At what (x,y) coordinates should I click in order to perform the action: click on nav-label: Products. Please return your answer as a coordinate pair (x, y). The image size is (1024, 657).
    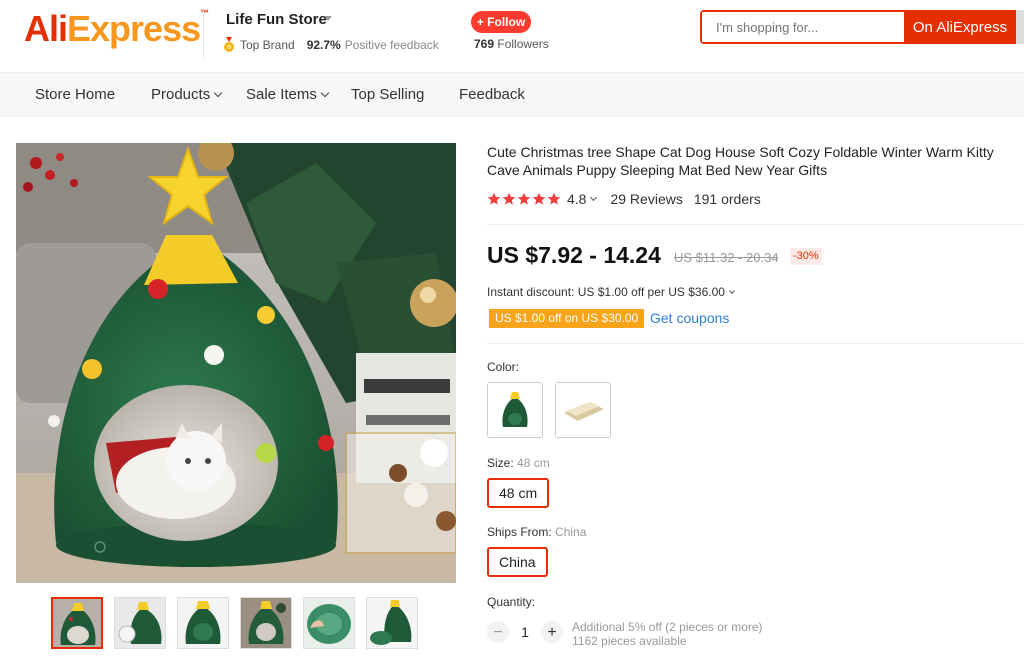
    Looking at the image, I should click on (181, 94).